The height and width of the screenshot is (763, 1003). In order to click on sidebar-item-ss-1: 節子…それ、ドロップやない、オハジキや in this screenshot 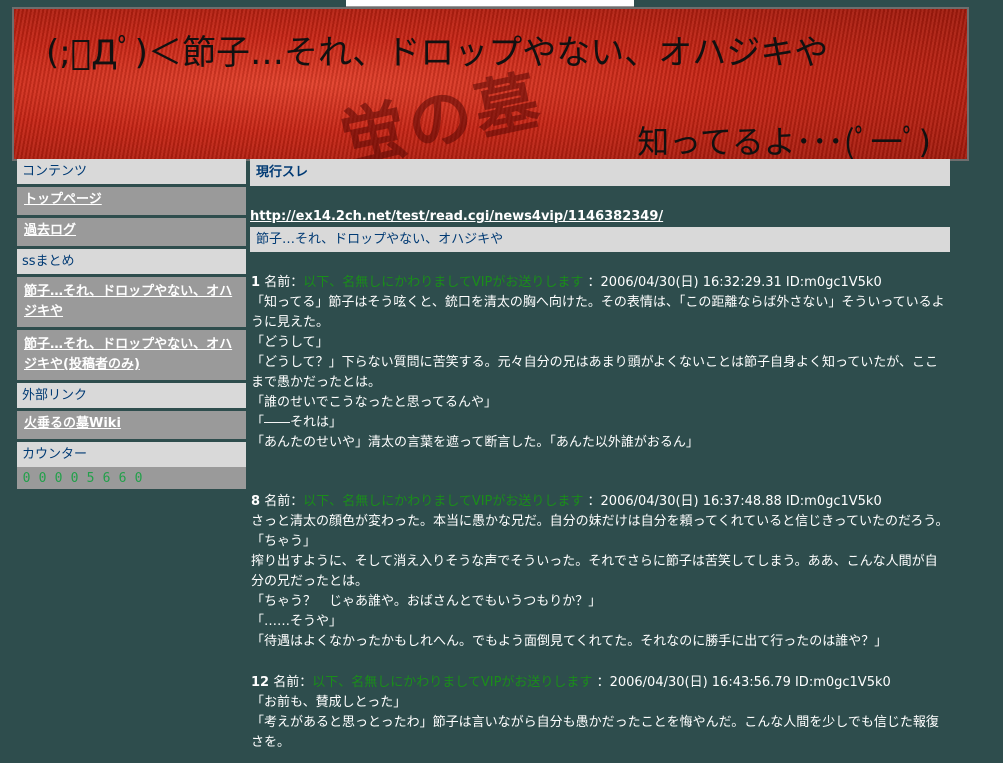, I will do `click(131, 302)`.